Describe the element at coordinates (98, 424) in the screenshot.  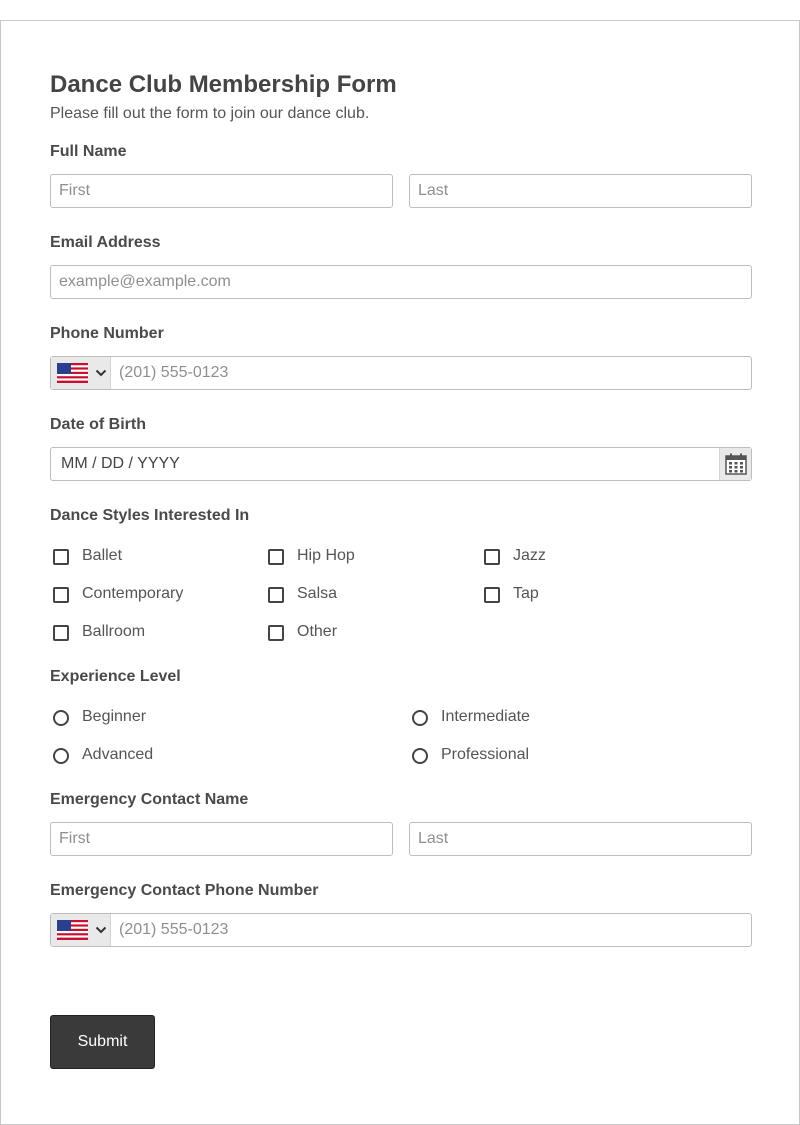
I see `dob-label: Date of Birth` at that location.